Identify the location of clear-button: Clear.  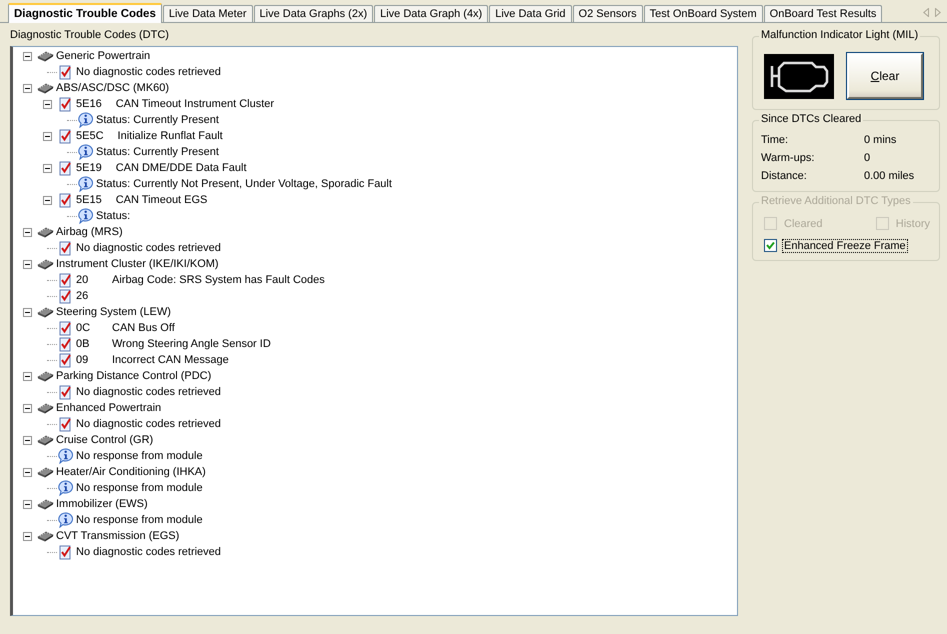
(885, 76).